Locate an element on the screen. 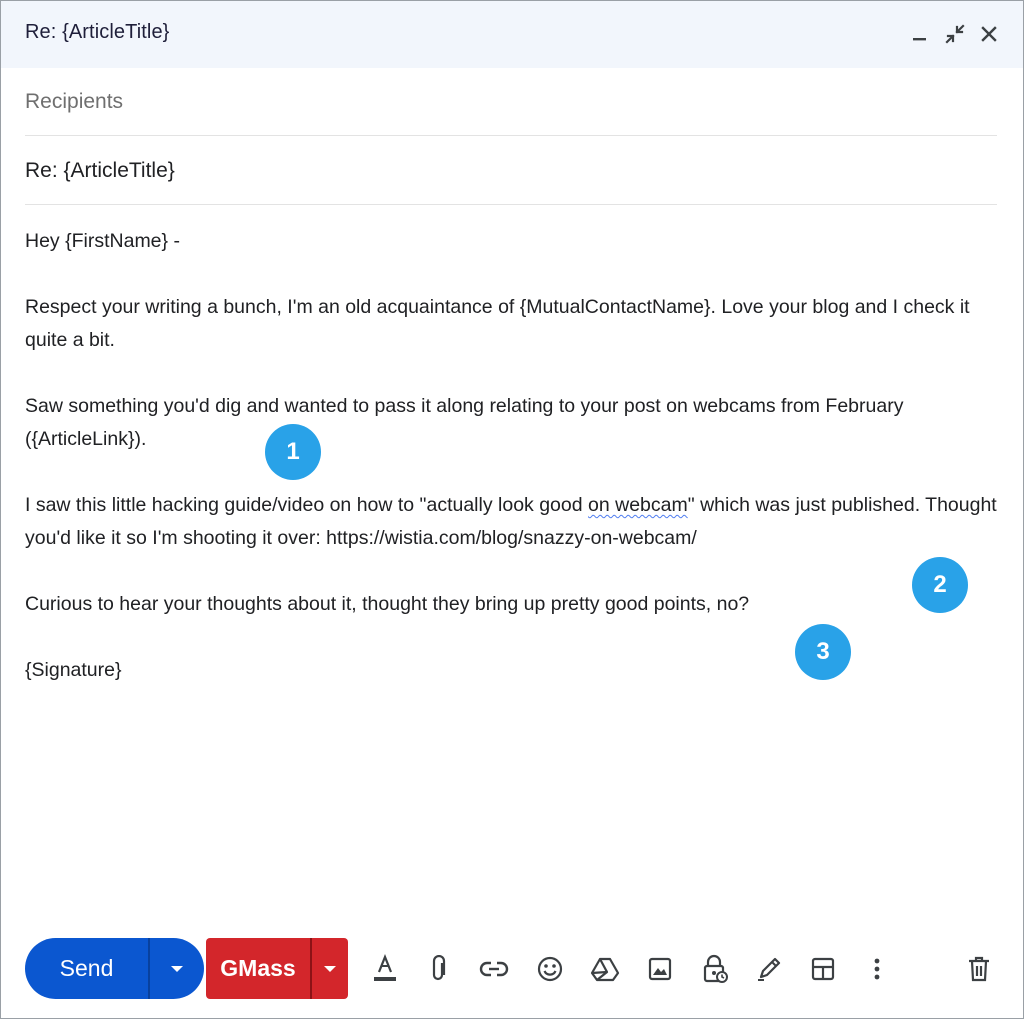 This screenshot has width=1024, height=1019. insert-signature-button is located at coordinates (769, 969).